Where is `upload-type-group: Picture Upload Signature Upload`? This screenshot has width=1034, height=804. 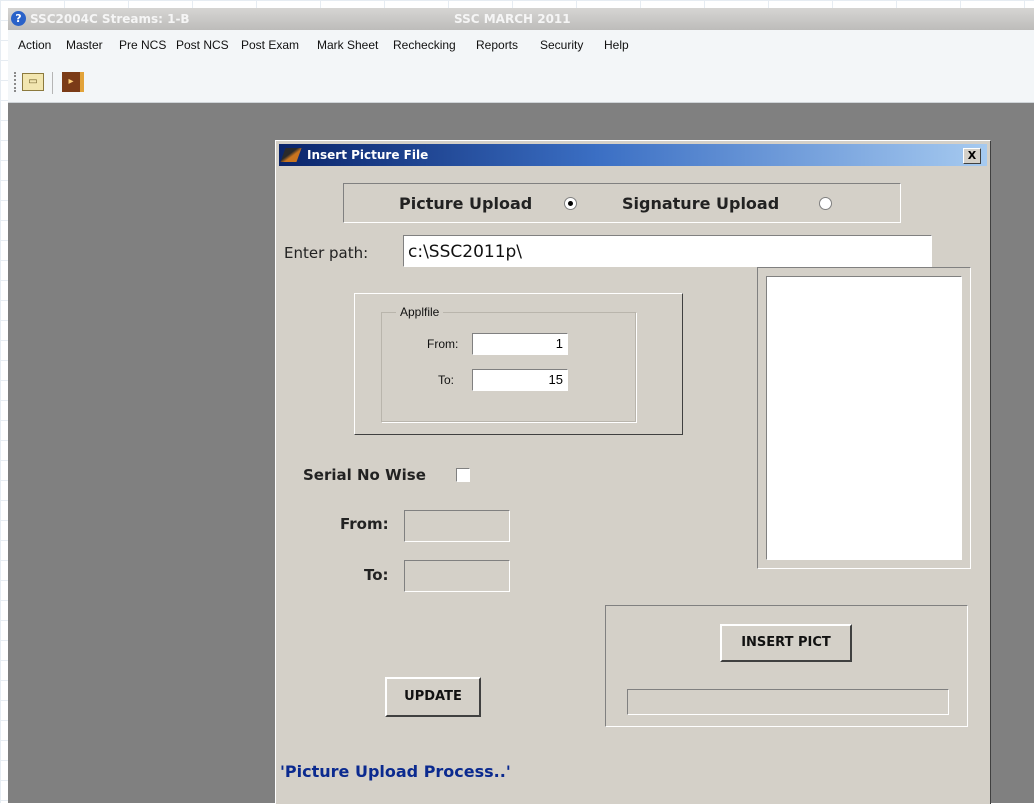
upload-type-group: Picture Upload Signature Upload is located at coordinates (622, 203).